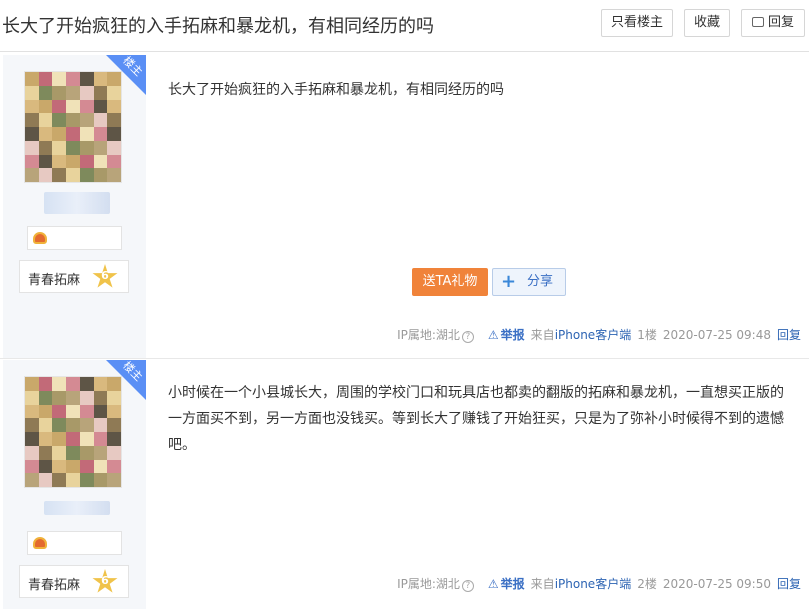 Image resolution: width=809 pixels, height=609 pixels. What do you see at coordinates (336, 90) in the screenshot?
I see `post-content: 长大了开始疯狂的入手拓麻和暴龙机，有相同经历的吗` at bounding box center [336, 90].